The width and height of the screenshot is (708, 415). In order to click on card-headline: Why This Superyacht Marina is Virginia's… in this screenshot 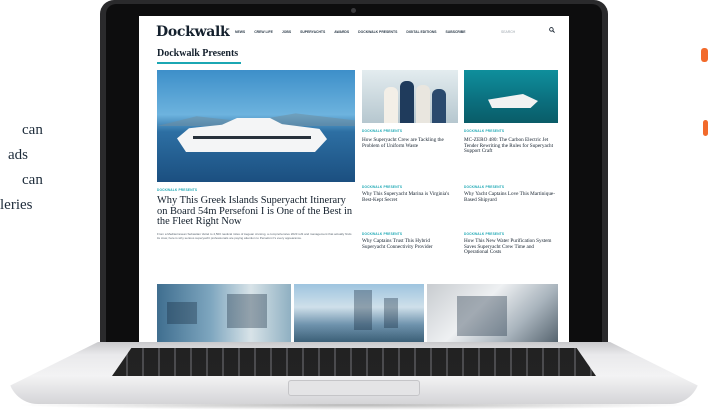, I will do `click(410, 197)`.